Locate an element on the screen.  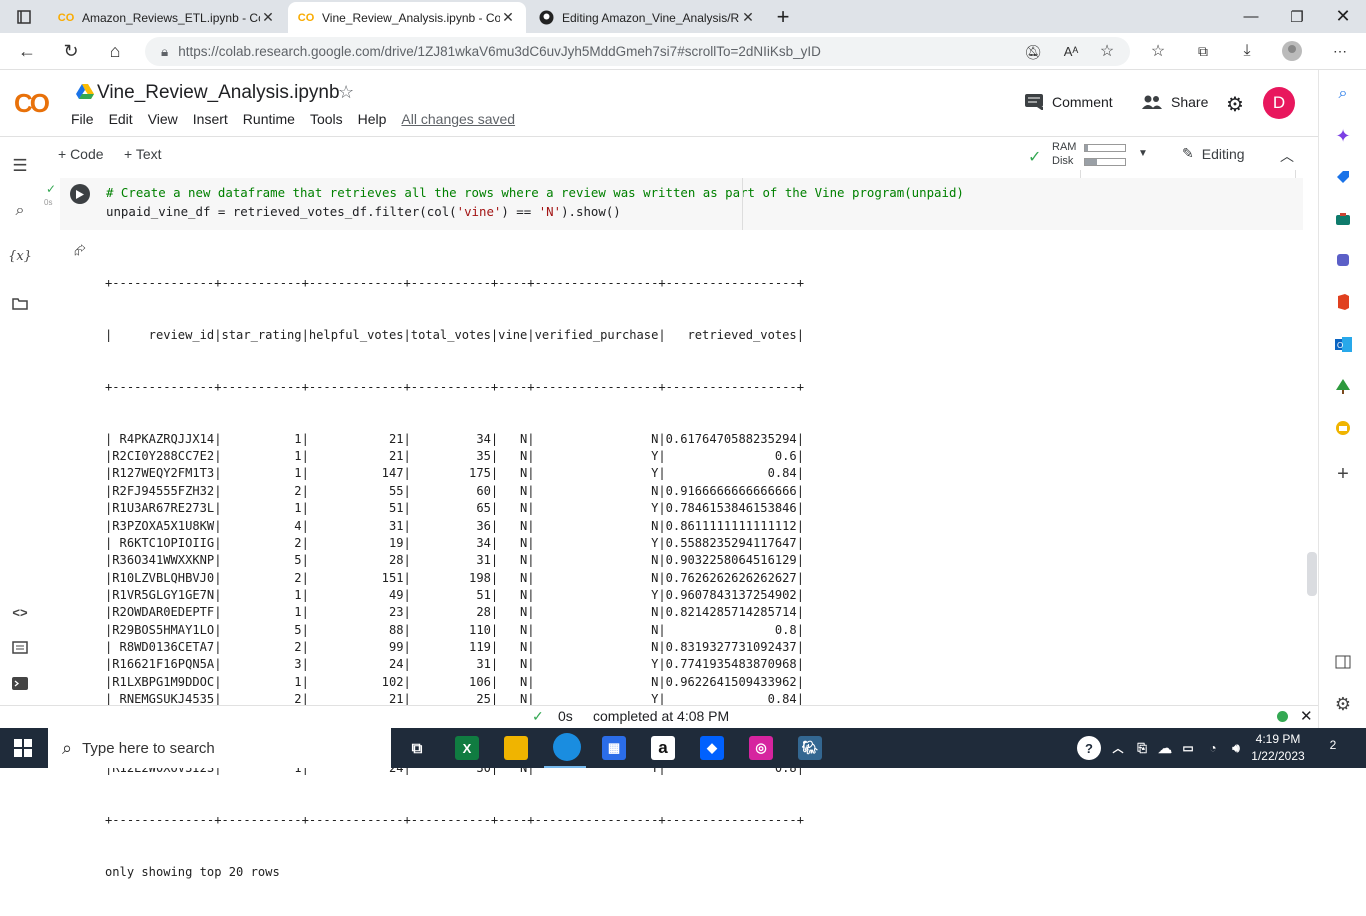
windows-start-icon is located at coordinates (23, 750).